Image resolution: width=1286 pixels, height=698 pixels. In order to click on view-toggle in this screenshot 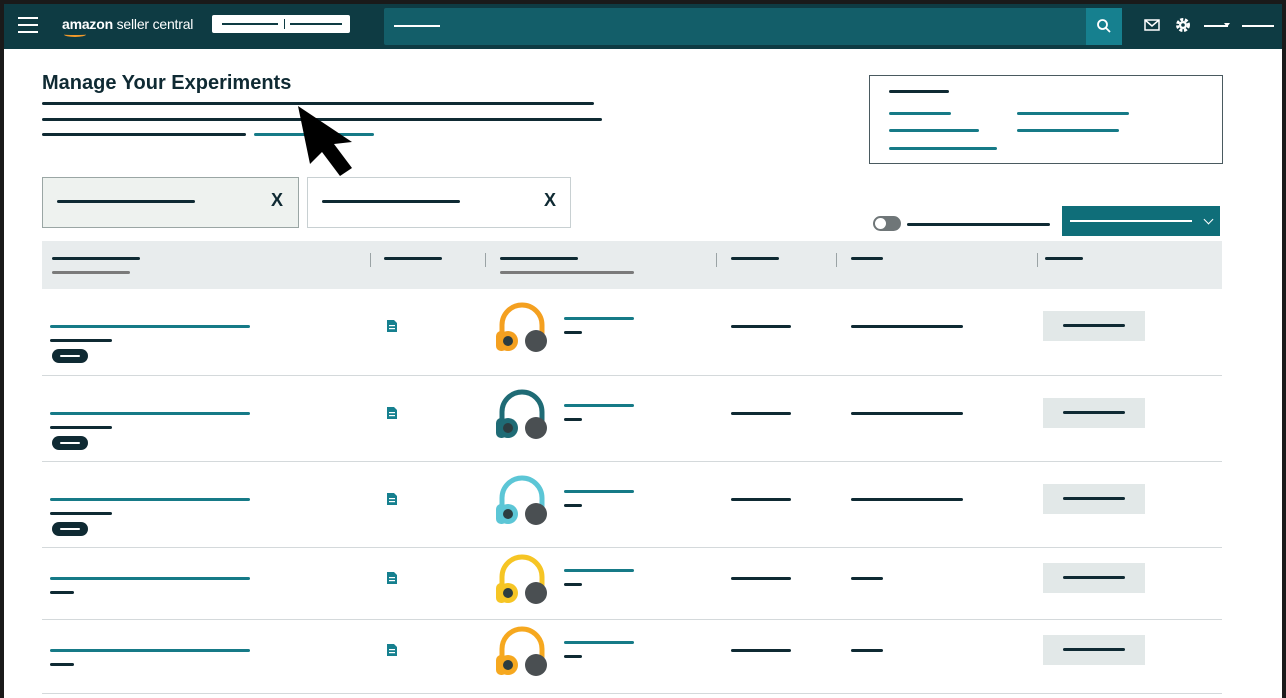, I will do `click(887, 223)`.